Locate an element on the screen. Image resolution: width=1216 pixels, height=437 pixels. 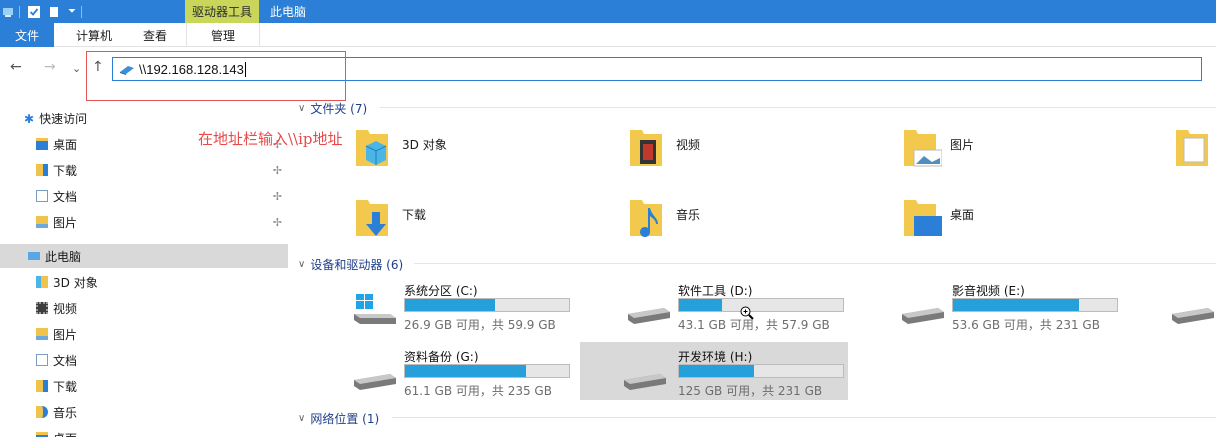
address-input: \\192.168.128.143 is located at coordinates (191, 69).